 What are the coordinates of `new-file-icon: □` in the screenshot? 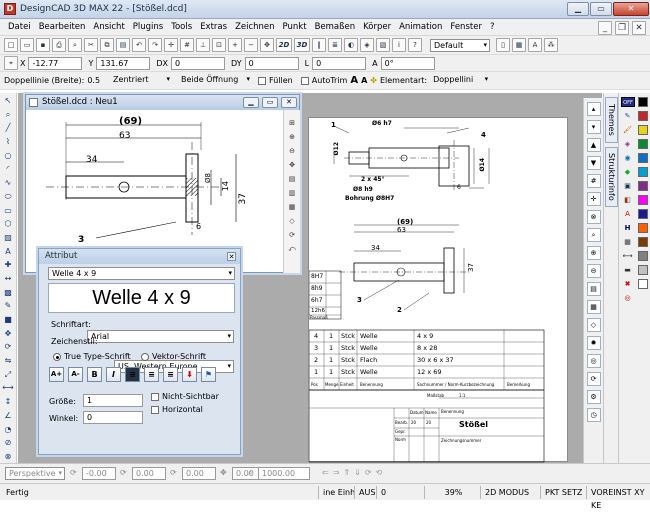 It's located at (11, 45).